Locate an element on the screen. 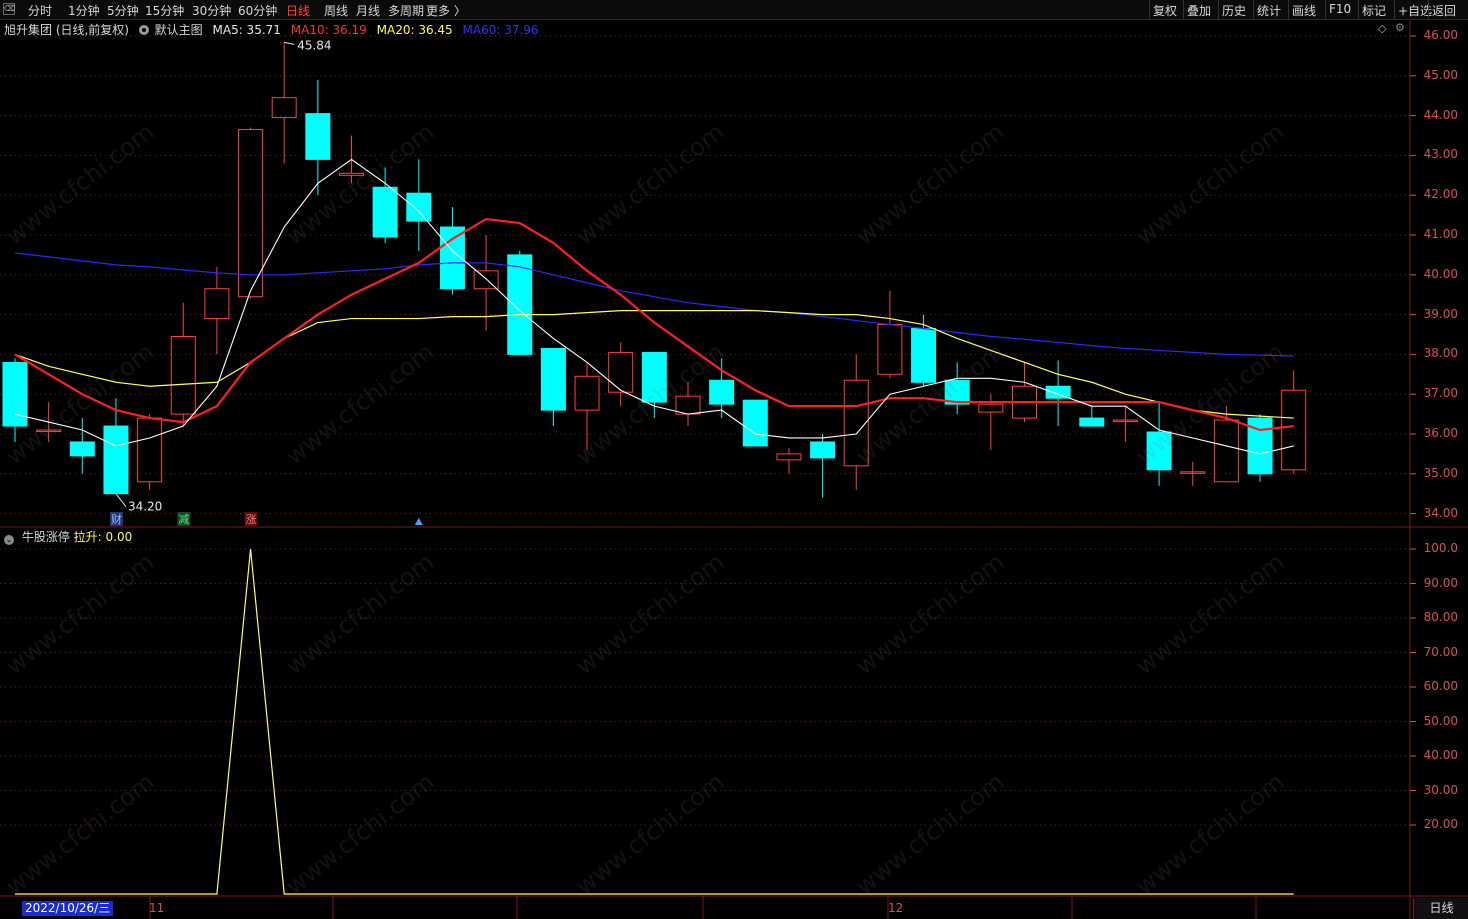 The height and width of the screenshot is (919, 1468). high-marker-arrow is located at coordinates (289, 43).